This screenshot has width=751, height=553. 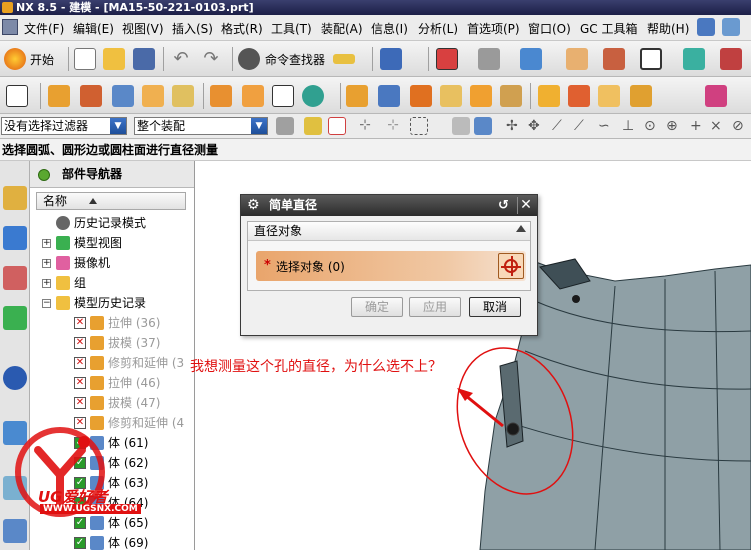 What do you see at coordinates (421, 96) in the screenshot?
I see `shell-icon` at bounding box center [421, 96].